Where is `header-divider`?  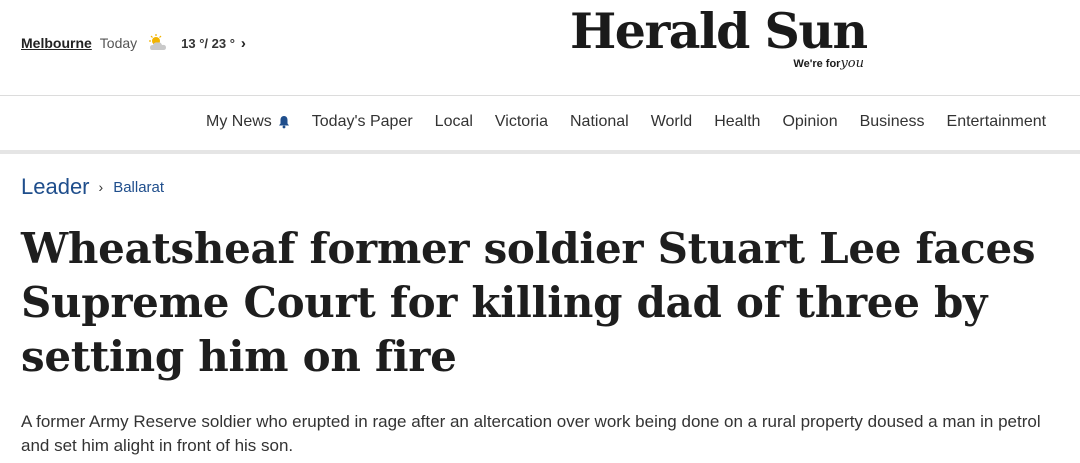 header-divider is located at coordinates (540, 95).